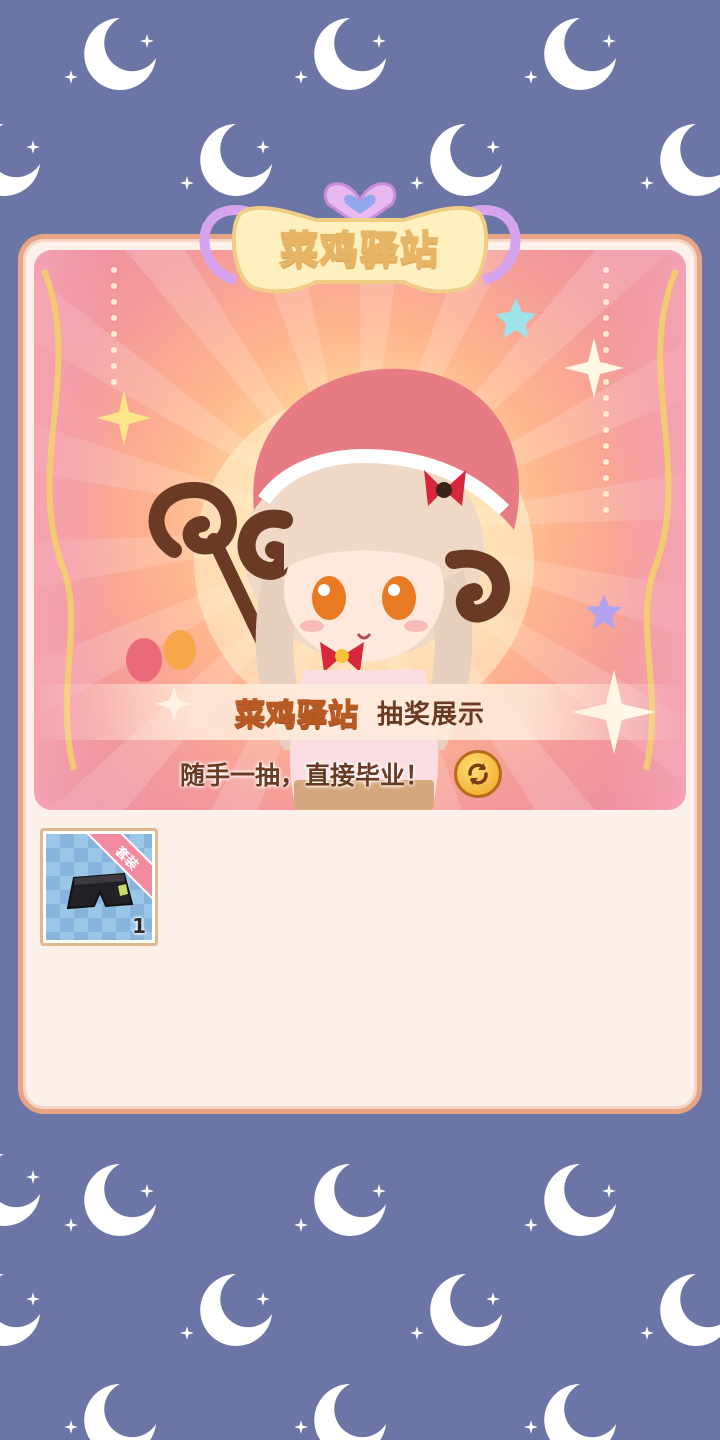 The height and width of the screenshot is (1440, 720). What do you see at coordinates (296, 715) in the screenshot?
I see `banner-pool-name: 菜鸡驿站` at bounding box center [296, 715].